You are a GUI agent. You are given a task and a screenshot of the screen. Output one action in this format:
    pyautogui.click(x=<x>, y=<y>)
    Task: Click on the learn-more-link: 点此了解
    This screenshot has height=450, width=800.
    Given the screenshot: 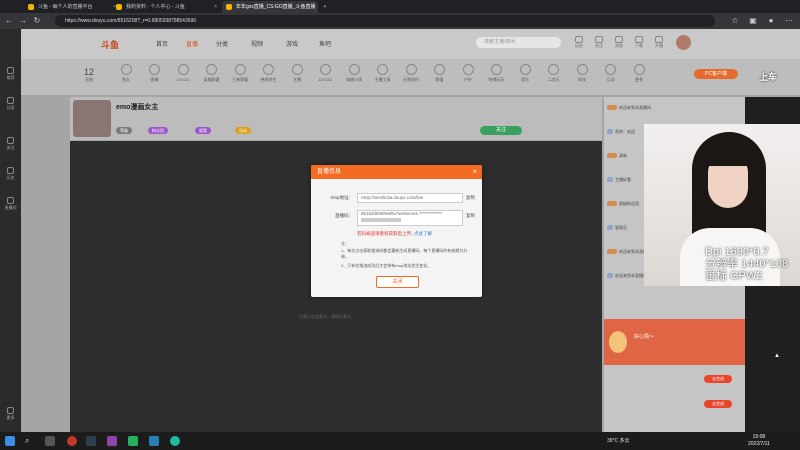 What is the action you would take?
    pyautogui.click(x=423, y=234)
    